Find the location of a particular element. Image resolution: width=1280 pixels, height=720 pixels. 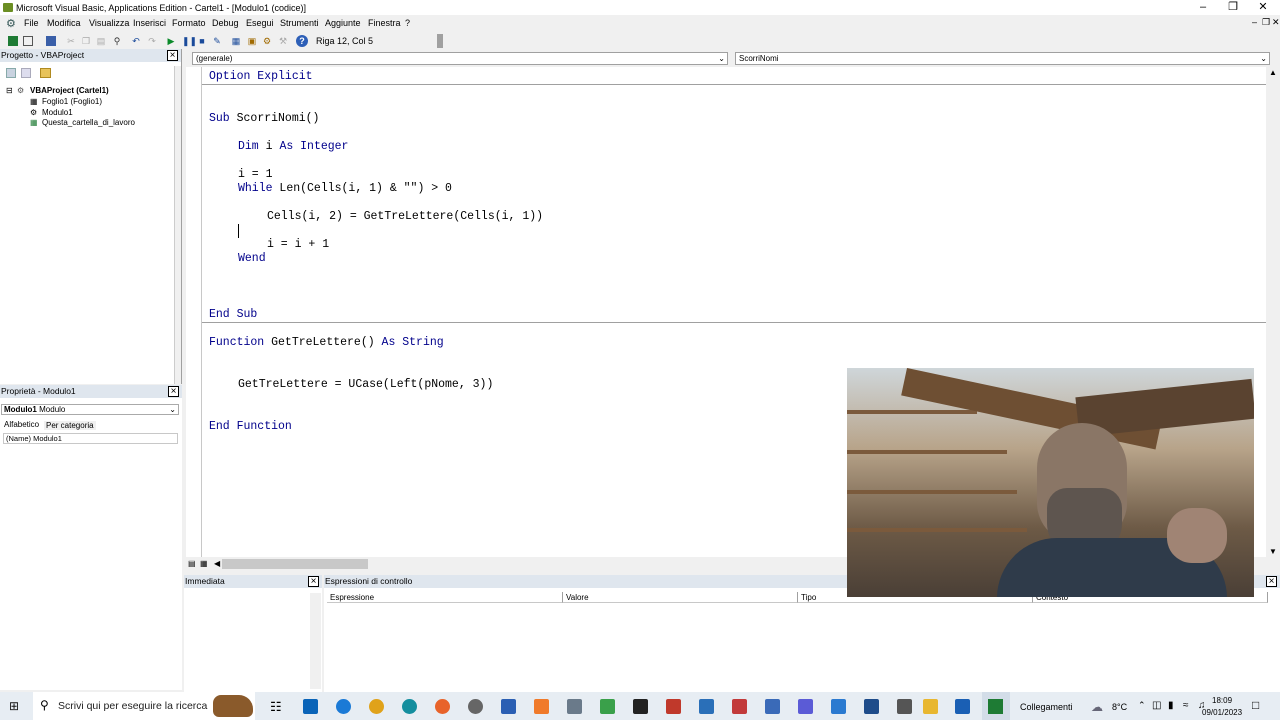

object-select: Modulo1 Modulo ⌄ is located at coordinates (90, 409).